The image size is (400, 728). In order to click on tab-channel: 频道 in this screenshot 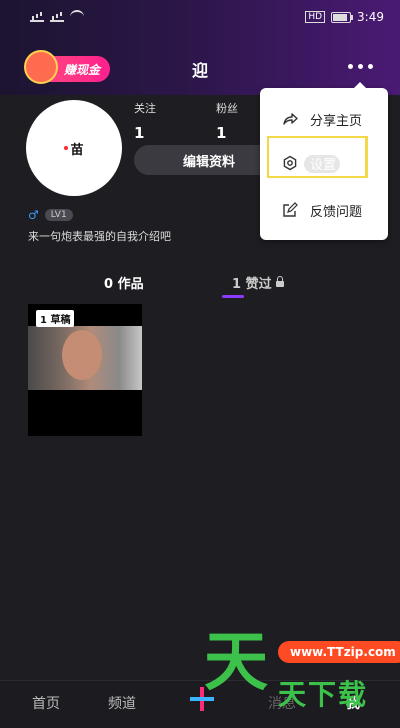, I will do `click(122, 703)`.